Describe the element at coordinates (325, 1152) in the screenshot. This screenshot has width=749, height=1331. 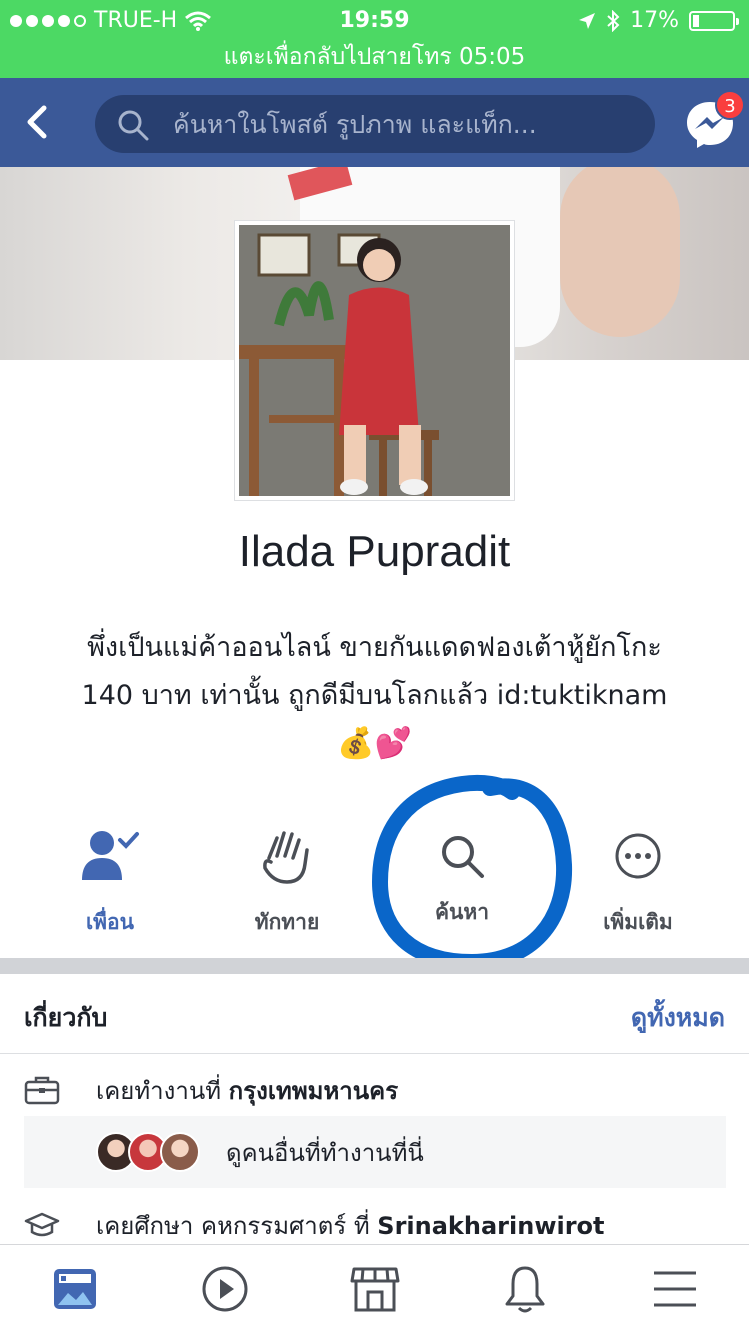
I see `coworkers-text: ดูคนอื่นที่ทำงานที่นี่` at that location.